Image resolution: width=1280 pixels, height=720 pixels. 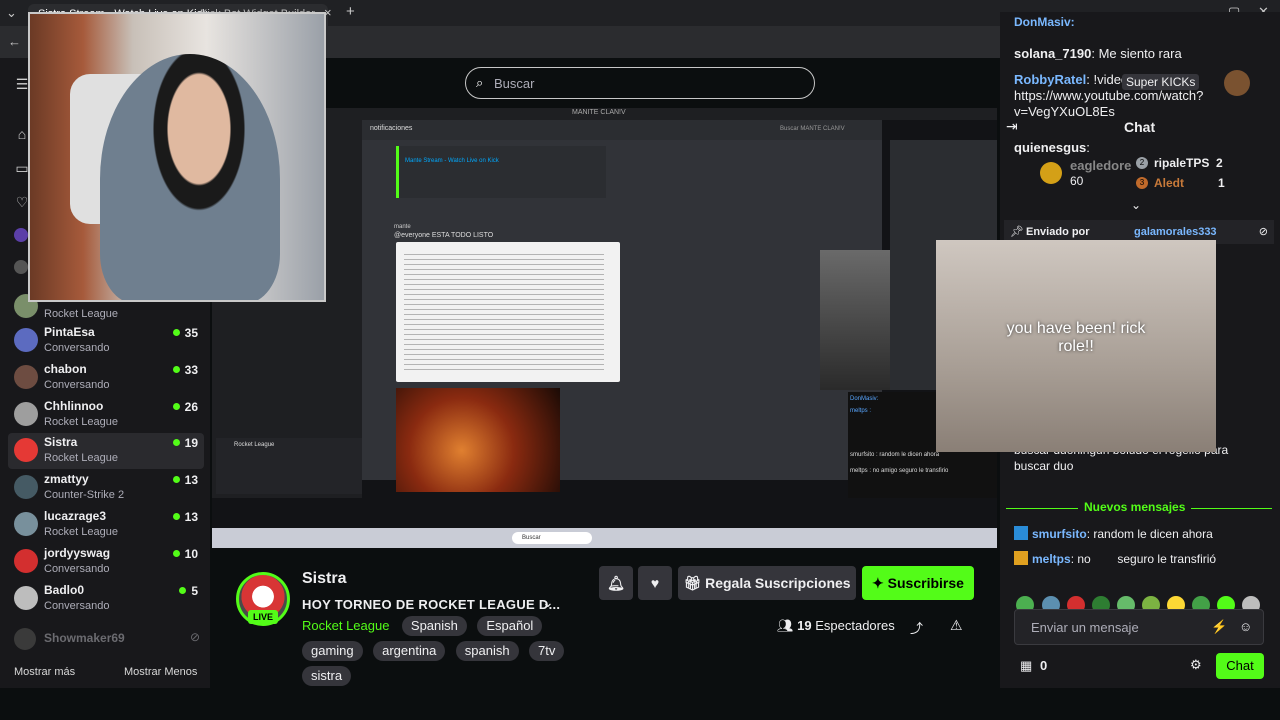 I want to click on leaderboard-user: Aledt, so click(x=1169, y=183).